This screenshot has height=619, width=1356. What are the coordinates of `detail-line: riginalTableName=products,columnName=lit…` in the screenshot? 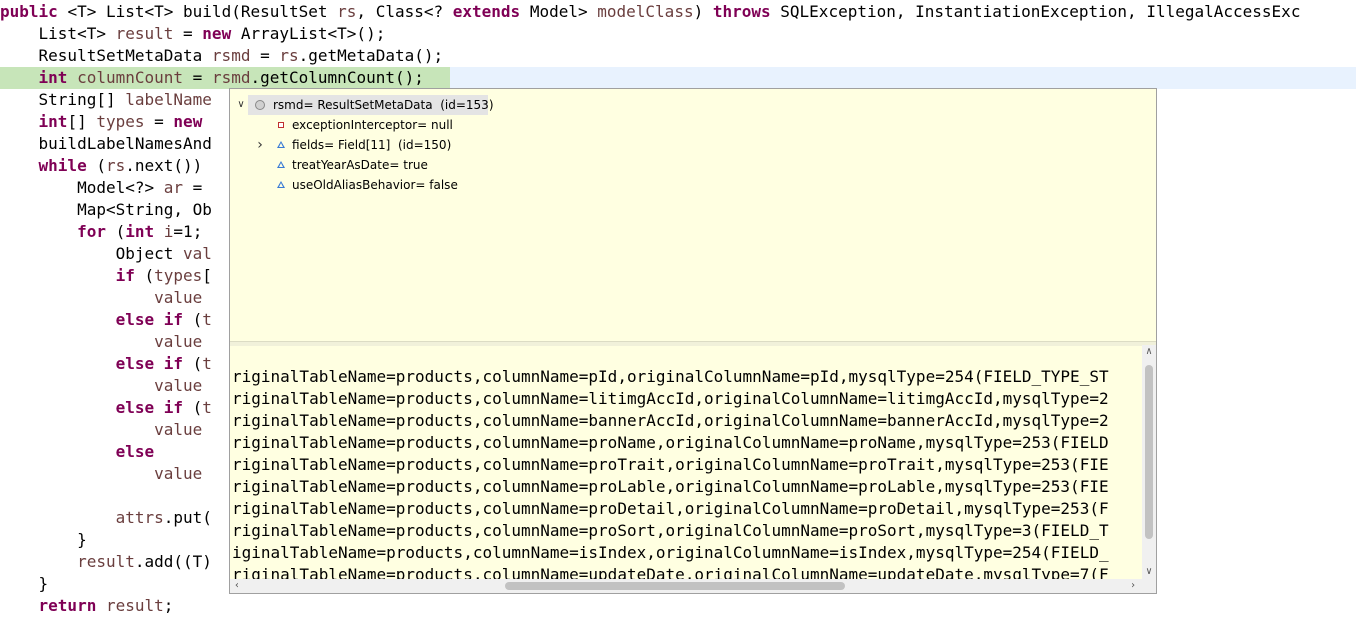 It's located at (670, 398).